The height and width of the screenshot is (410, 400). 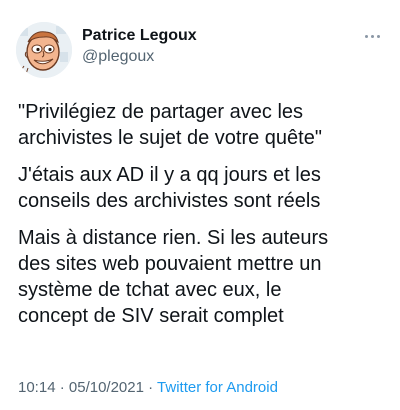 I want to click on tweet-meta: 10:14 · 05/10/2021 · Twitter for Android, so click(x=148, y=388).